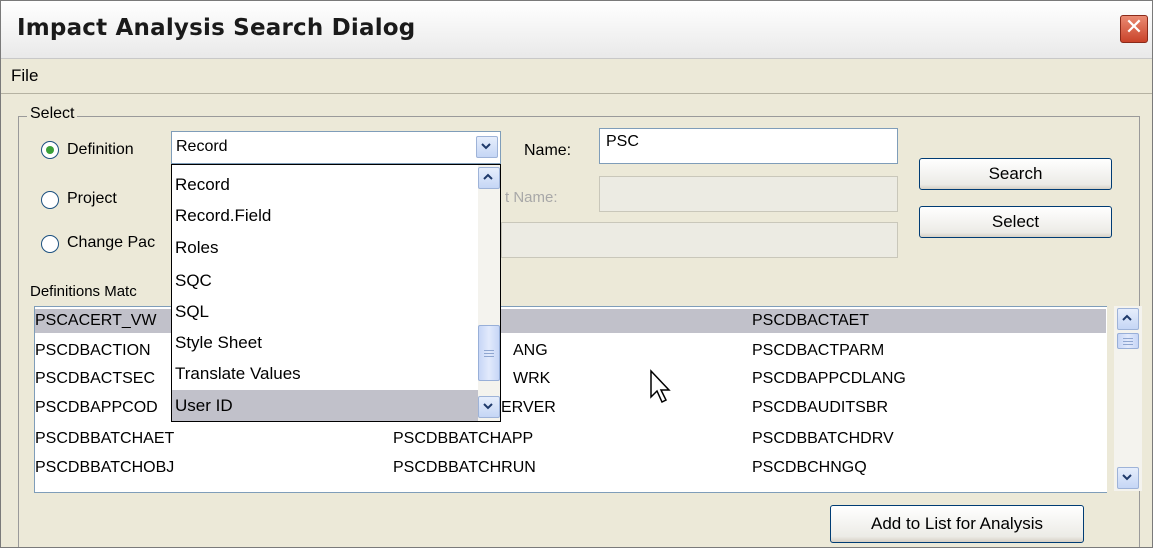  I want to click on definition-type-combo: Record, so click(336, 147).